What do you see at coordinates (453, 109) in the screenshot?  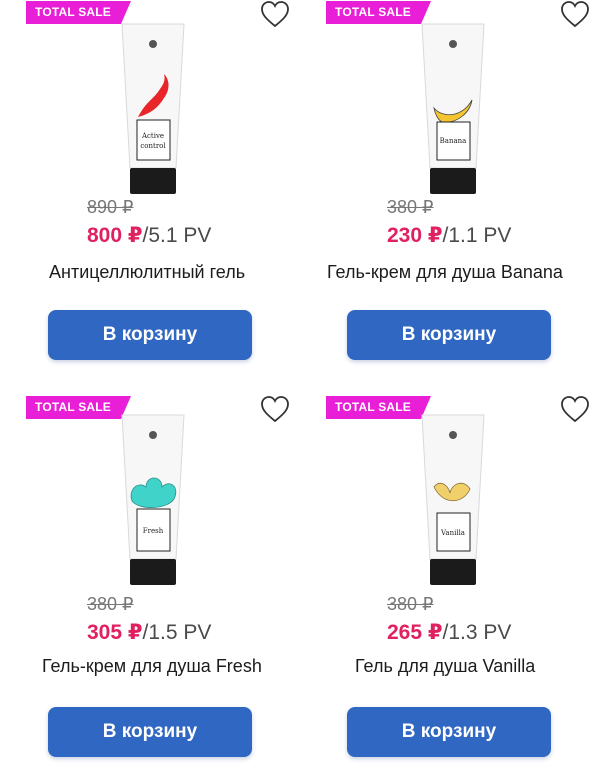 I see `product-image: Banana` at bounding box center [453, 109].